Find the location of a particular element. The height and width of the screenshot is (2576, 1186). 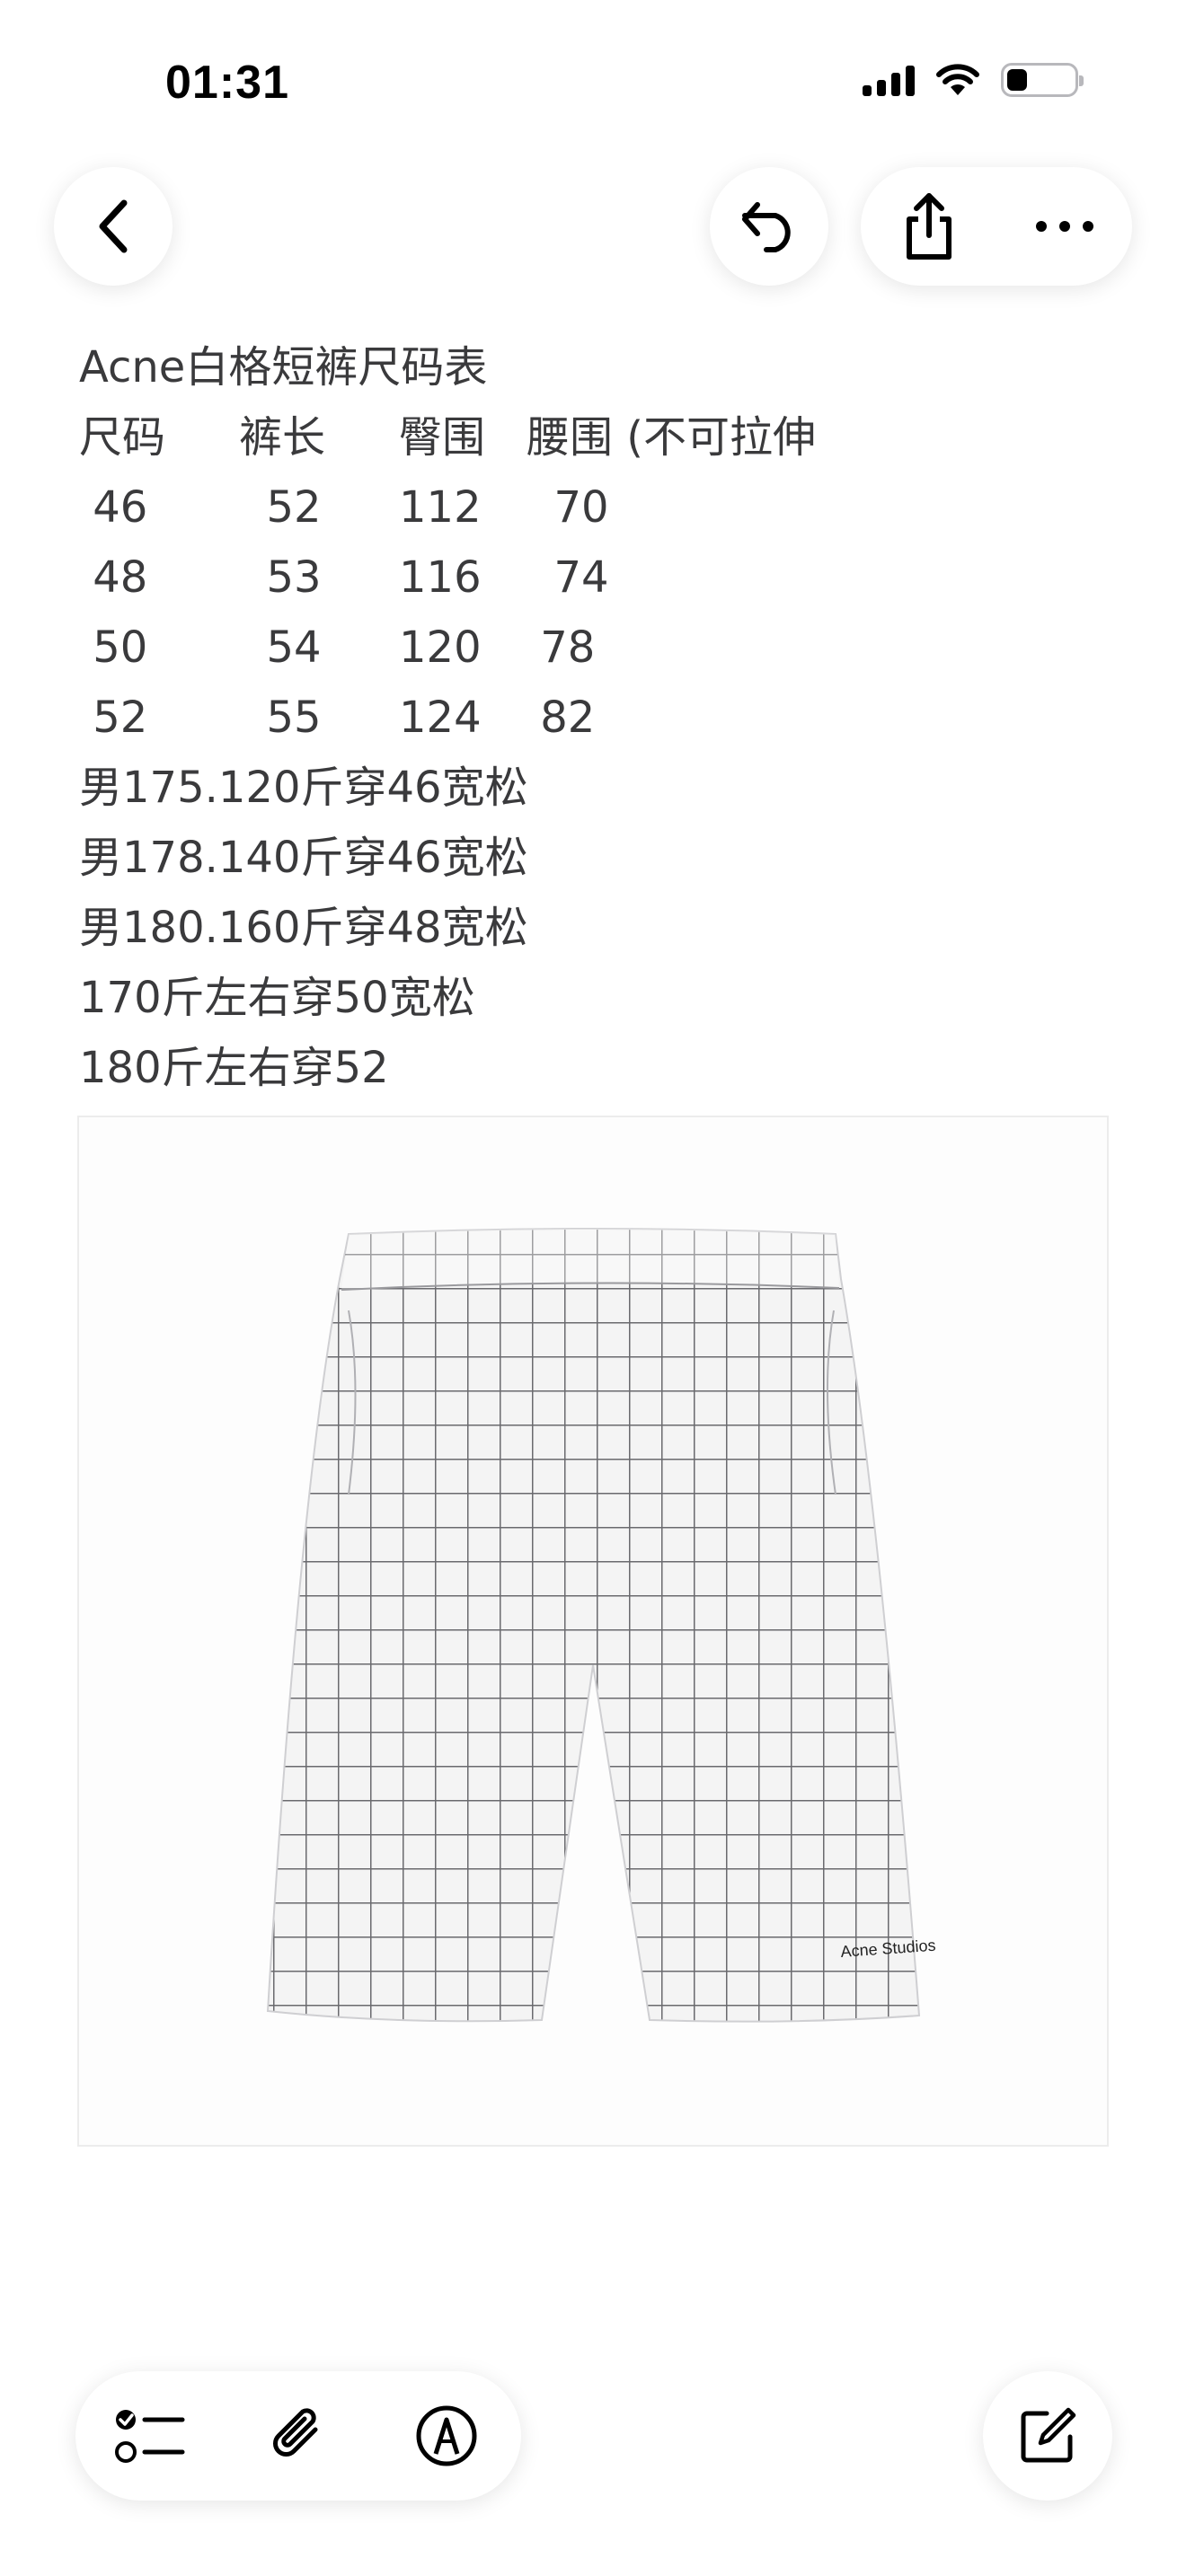

status-icons is located at coordinates (973, 80).